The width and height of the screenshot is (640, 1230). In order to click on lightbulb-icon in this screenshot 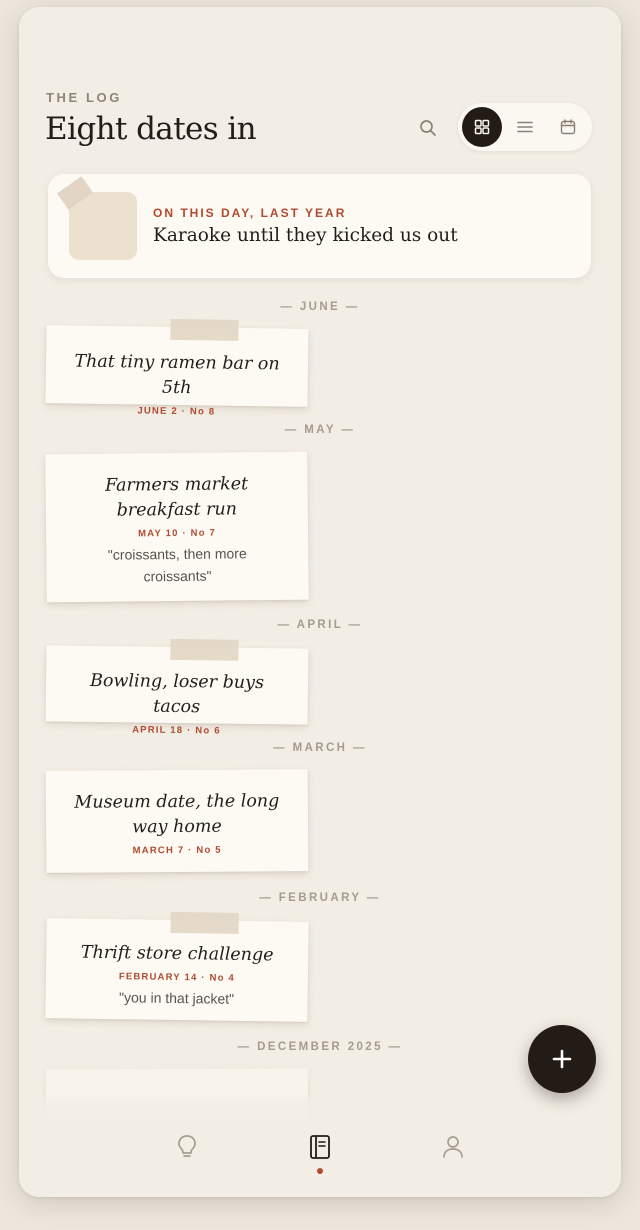, I will do `click(187, 1146)`.